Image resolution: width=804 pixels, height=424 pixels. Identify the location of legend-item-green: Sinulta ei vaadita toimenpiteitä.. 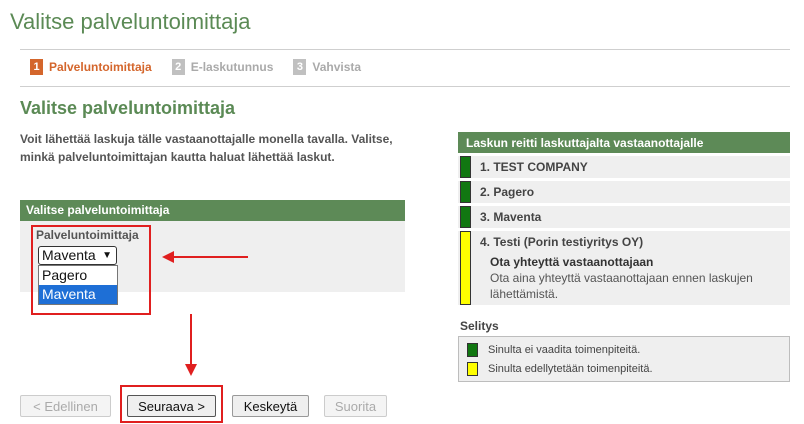
(553, 350).